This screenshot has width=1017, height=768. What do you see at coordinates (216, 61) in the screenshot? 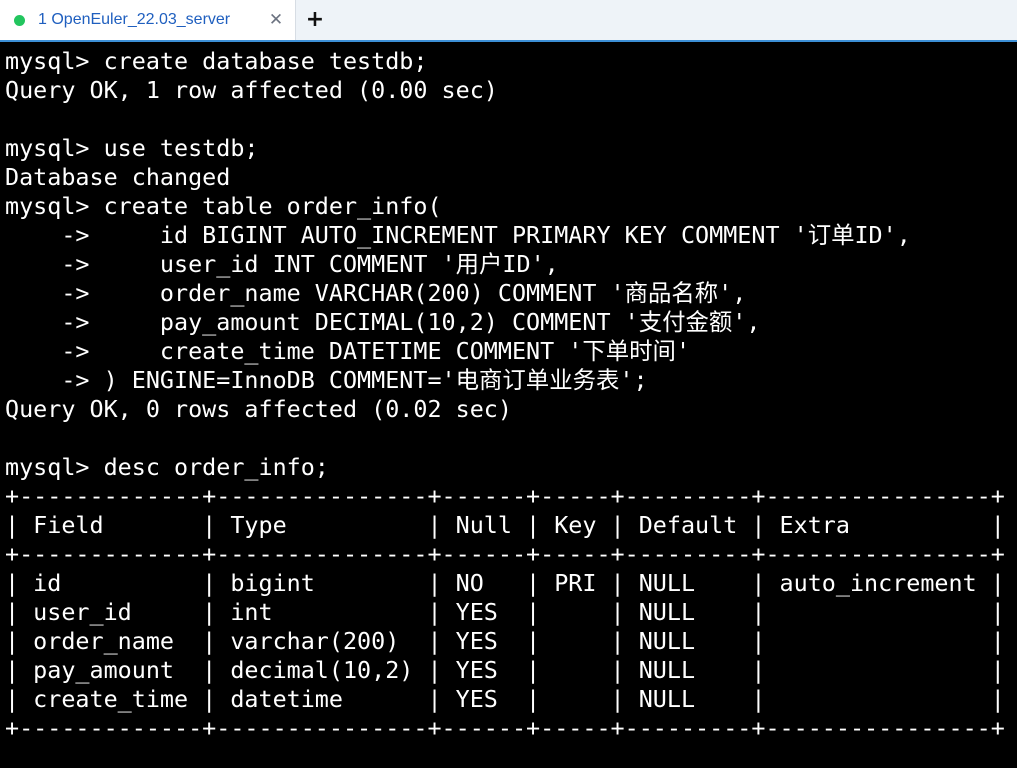
I see `terminal-line: mysql> create database testdb;` at bounding box center [216, 61].